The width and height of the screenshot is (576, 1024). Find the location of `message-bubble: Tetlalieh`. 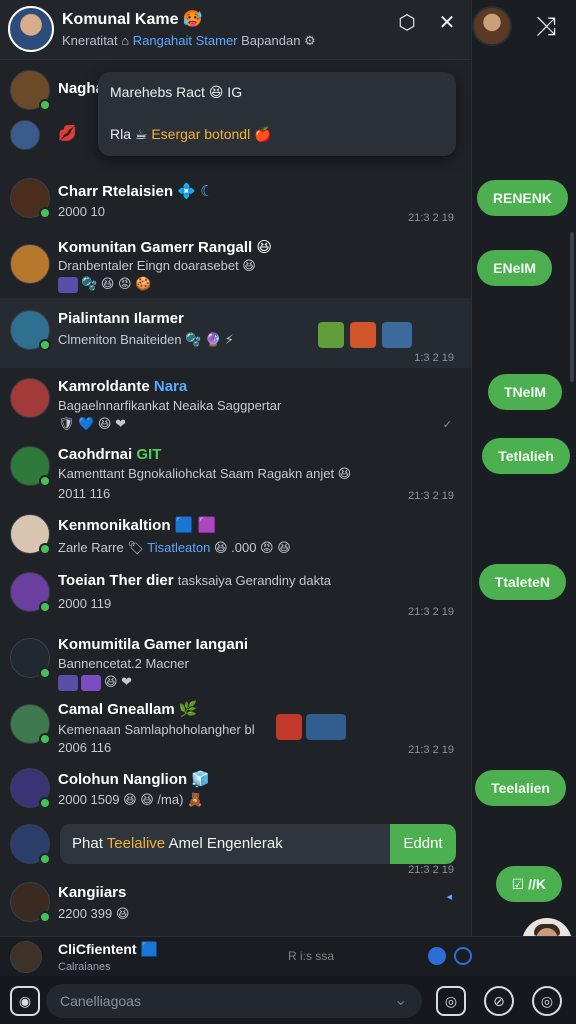

message-bubble: Tetlalieh is located at coordinates (526, 456).